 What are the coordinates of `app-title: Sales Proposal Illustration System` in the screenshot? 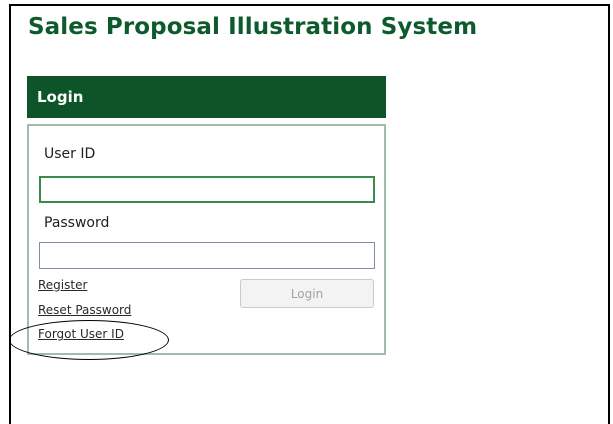 It's located at (253, 27).